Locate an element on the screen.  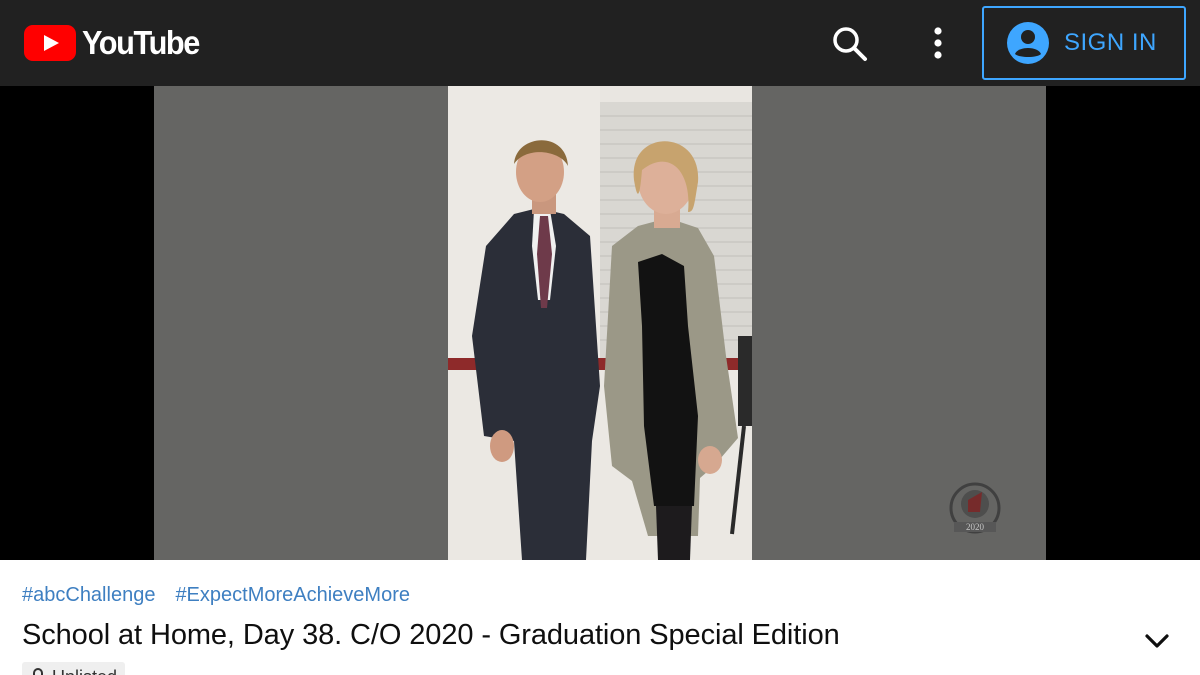
lock-icon is located at coordinates (38, 671).